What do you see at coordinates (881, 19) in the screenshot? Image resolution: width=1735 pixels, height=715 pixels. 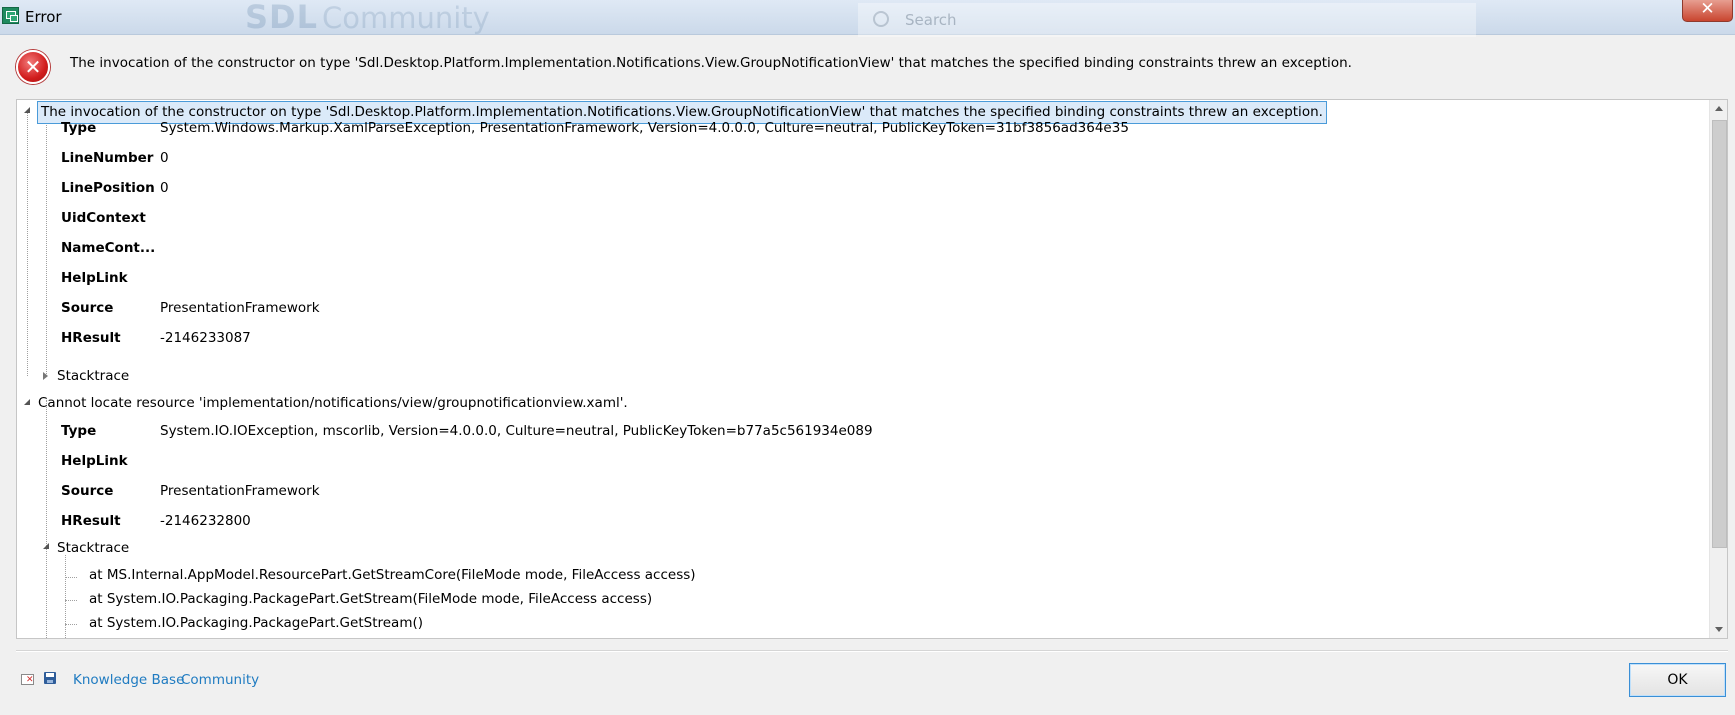 I see `search-icon` at bounding box center [881, 19].